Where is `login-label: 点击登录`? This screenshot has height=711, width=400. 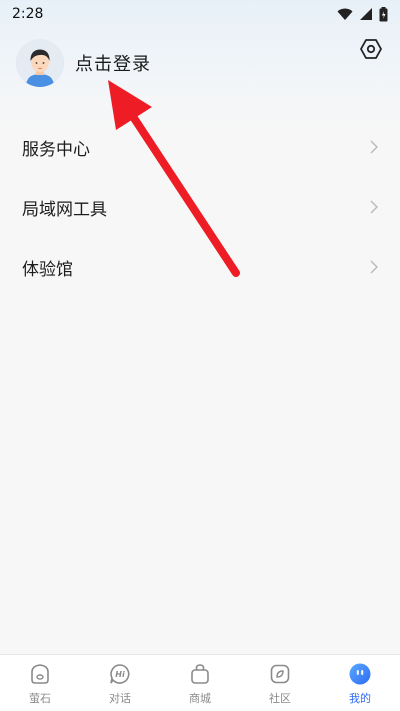 login-label: 点击登录 is located at coordinates (113, 63).